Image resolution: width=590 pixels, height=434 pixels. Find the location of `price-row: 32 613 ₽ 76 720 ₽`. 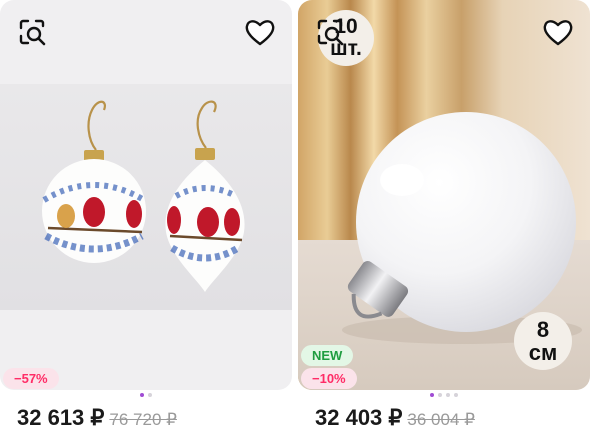

price-row: 32 613 ₽ 76 720 ₽ is located at coordinates (97, 418).